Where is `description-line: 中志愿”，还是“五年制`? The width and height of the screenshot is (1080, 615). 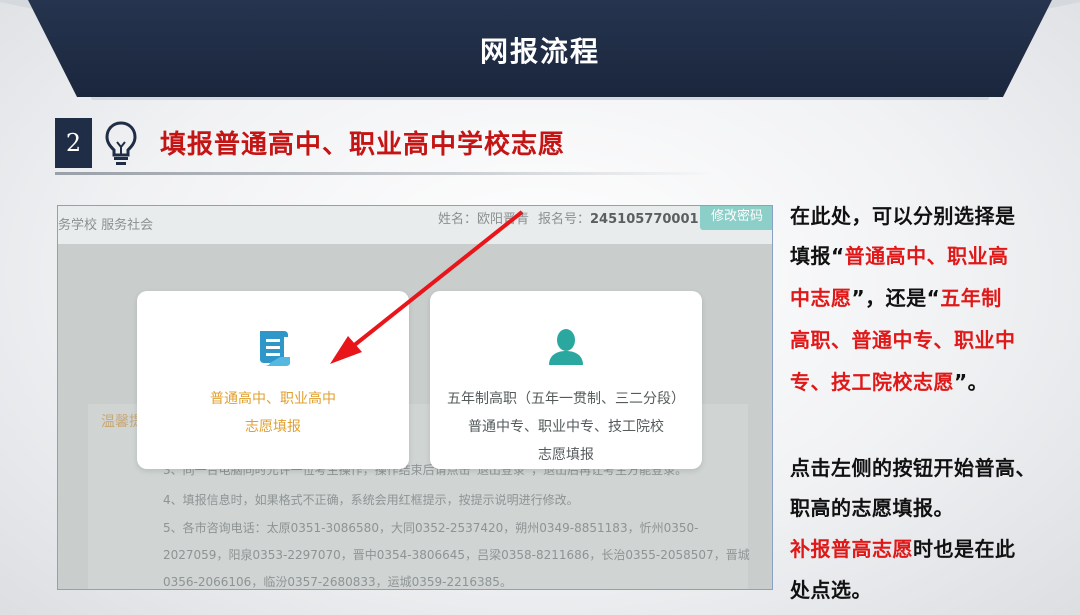
description-line: 中志愿”，还是“五年制 is located at coordinates (896, 296).